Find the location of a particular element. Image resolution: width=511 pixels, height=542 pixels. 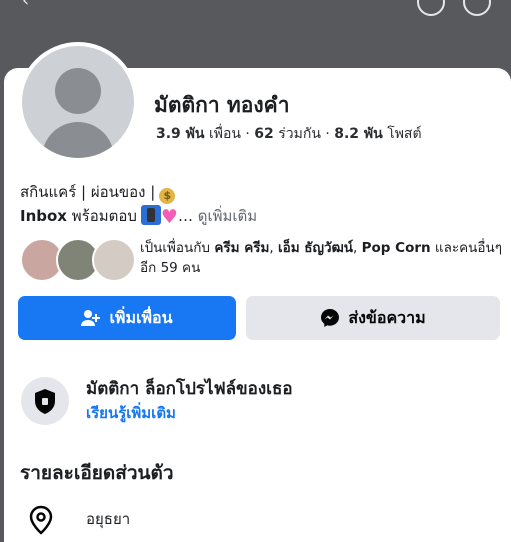

phone-icon is located at coordinates (150, 215).